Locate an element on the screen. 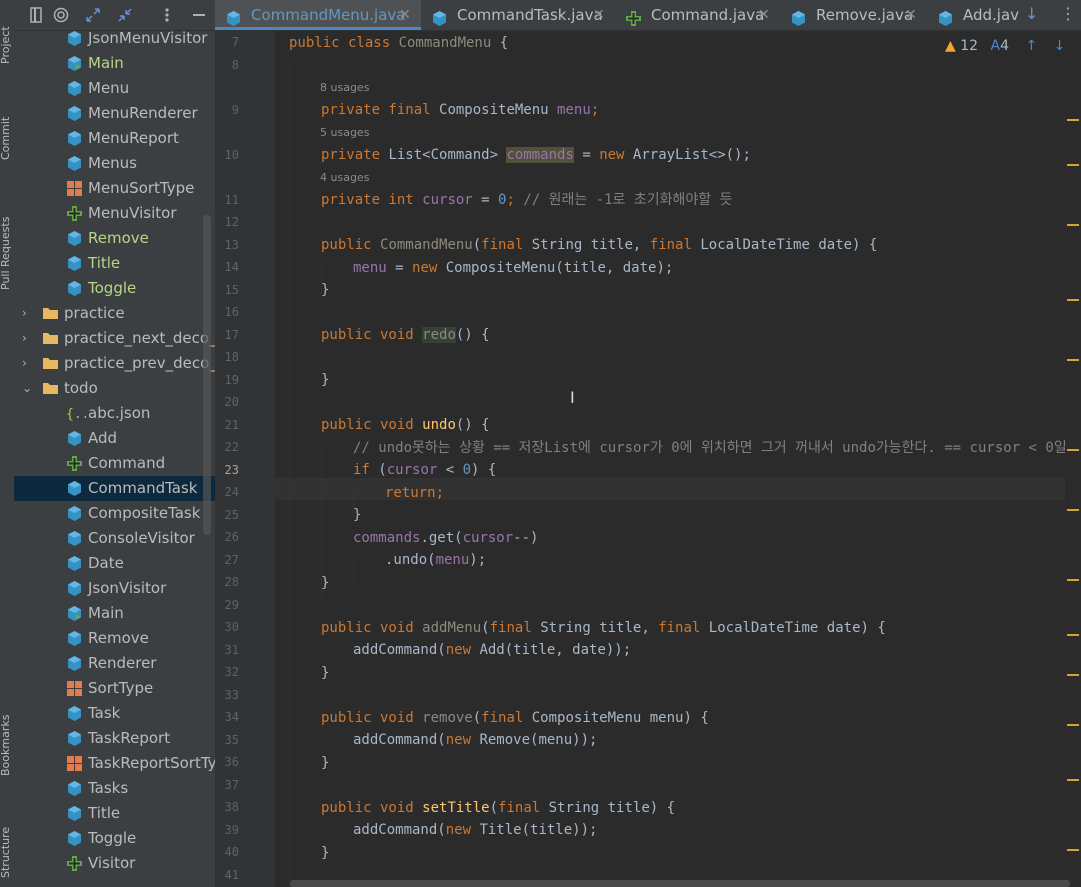 This screenshot has width=1081, height=887. tree-item: › practice_prev_deco_fo is located at coordinates (114, 363).